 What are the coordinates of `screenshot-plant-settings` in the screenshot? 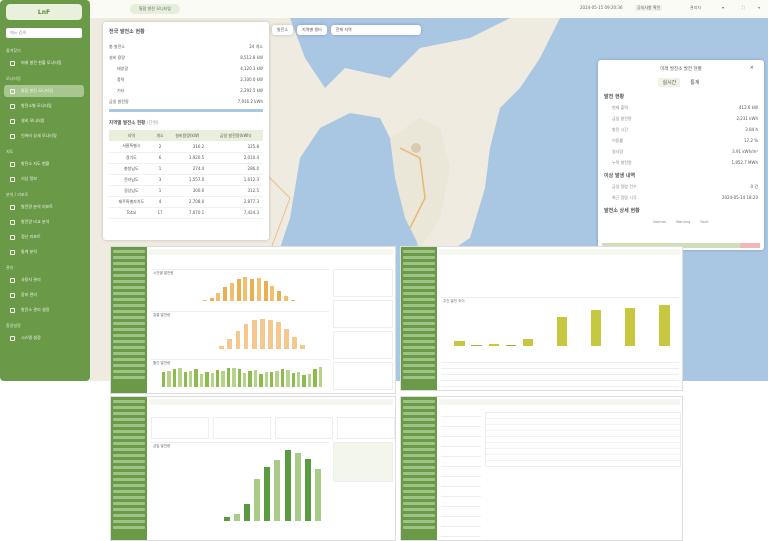 It's located at (541, 468).